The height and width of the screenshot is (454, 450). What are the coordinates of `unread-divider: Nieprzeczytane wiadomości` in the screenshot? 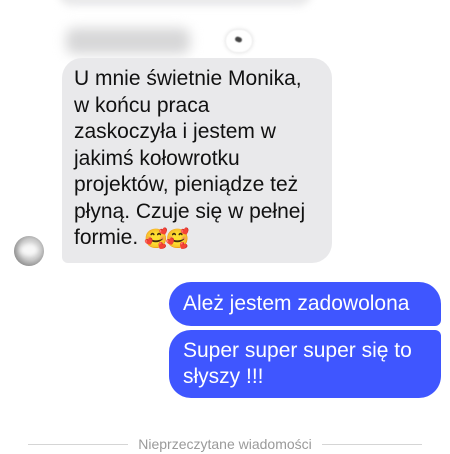 It's located at (225, 444).